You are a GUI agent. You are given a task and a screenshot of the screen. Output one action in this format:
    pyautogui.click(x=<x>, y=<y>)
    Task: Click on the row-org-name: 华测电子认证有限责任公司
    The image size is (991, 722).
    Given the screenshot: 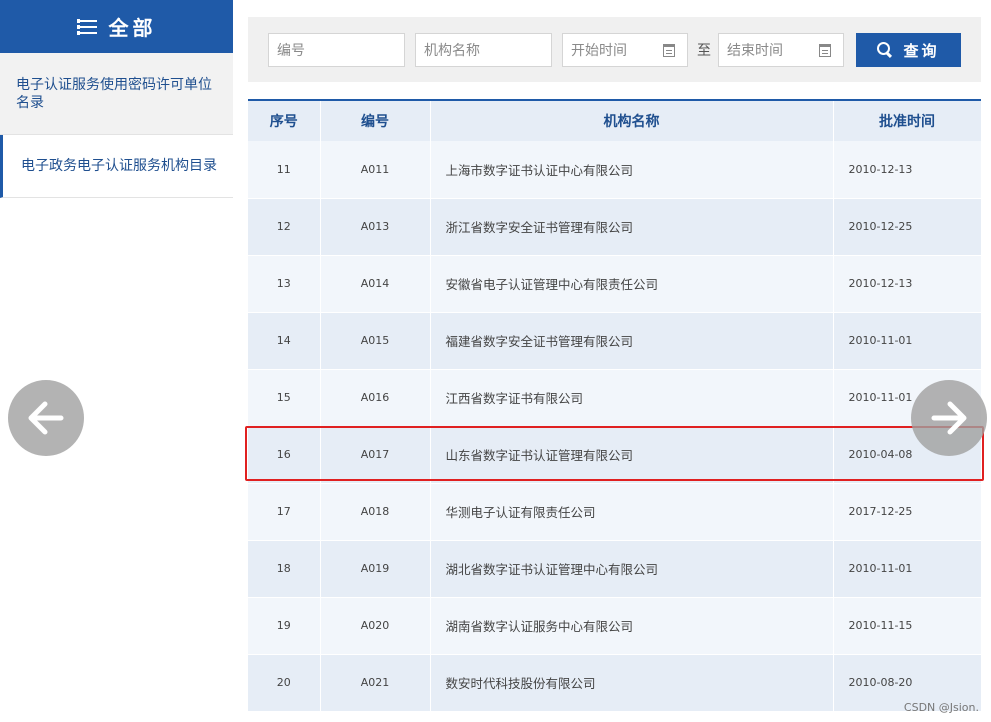 What is the action you would take?
    pyautogui.click(x=632, y=512)
    